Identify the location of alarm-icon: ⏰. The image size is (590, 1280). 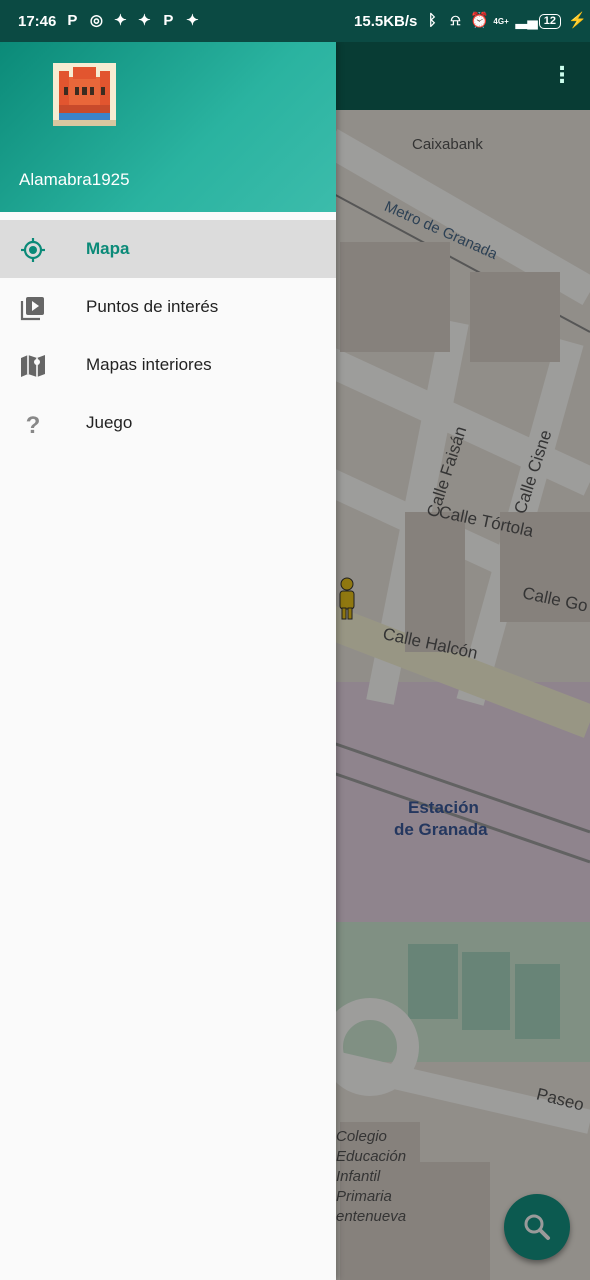
(480, 20).